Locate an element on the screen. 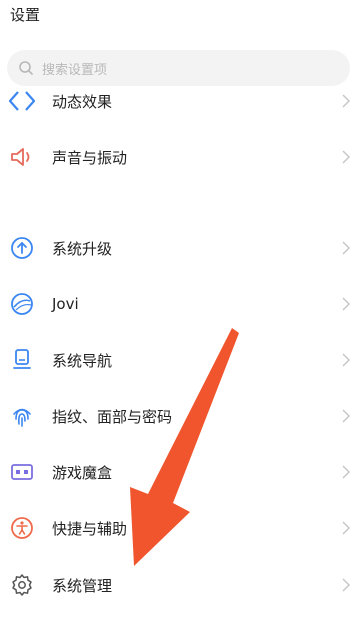  menu-item-accessibility: 快捷与辅助 is located at coordinates (178, 528).